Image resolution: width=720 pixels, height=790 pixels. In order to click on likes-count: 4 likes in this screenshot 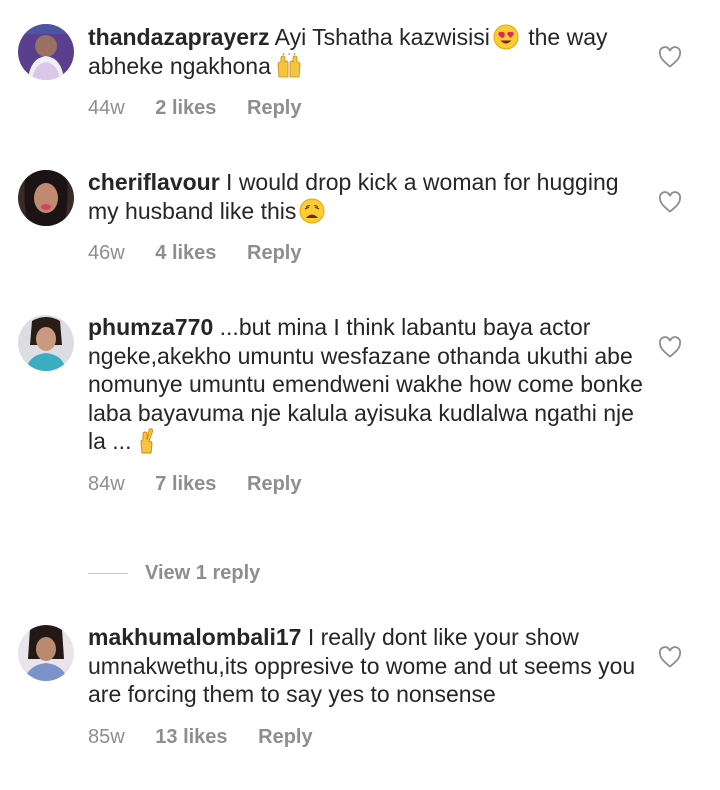, I will do `click(185, 253)`.